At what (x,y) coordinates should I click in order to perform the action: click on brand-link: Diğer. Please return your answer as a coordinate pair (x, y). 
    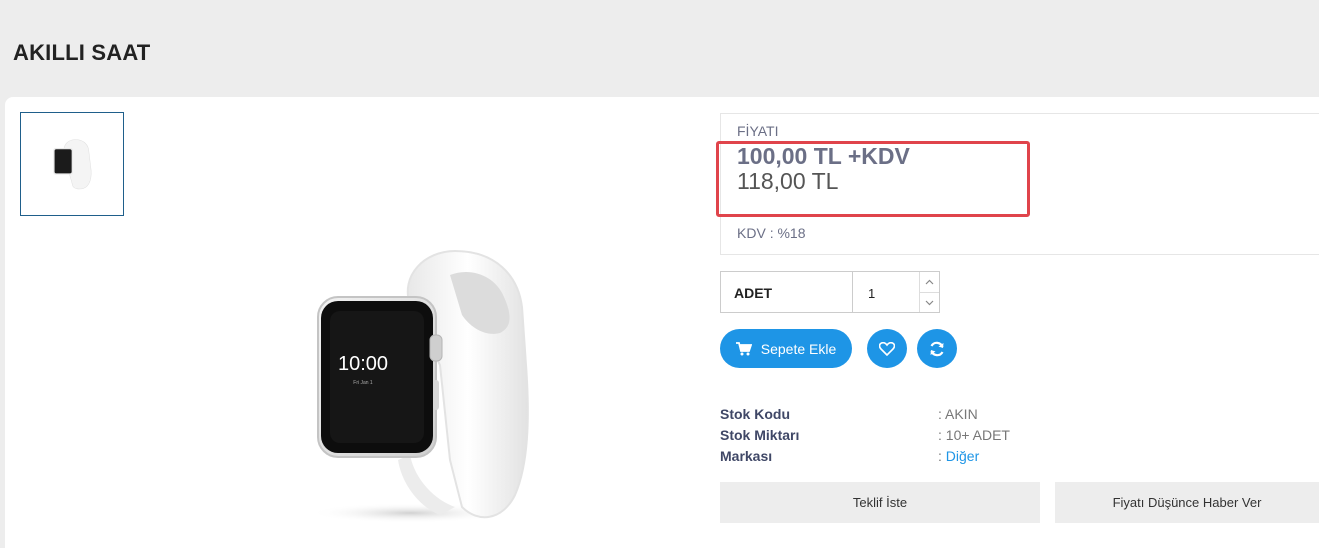
    Looking at the image, I should click on (962, 456).